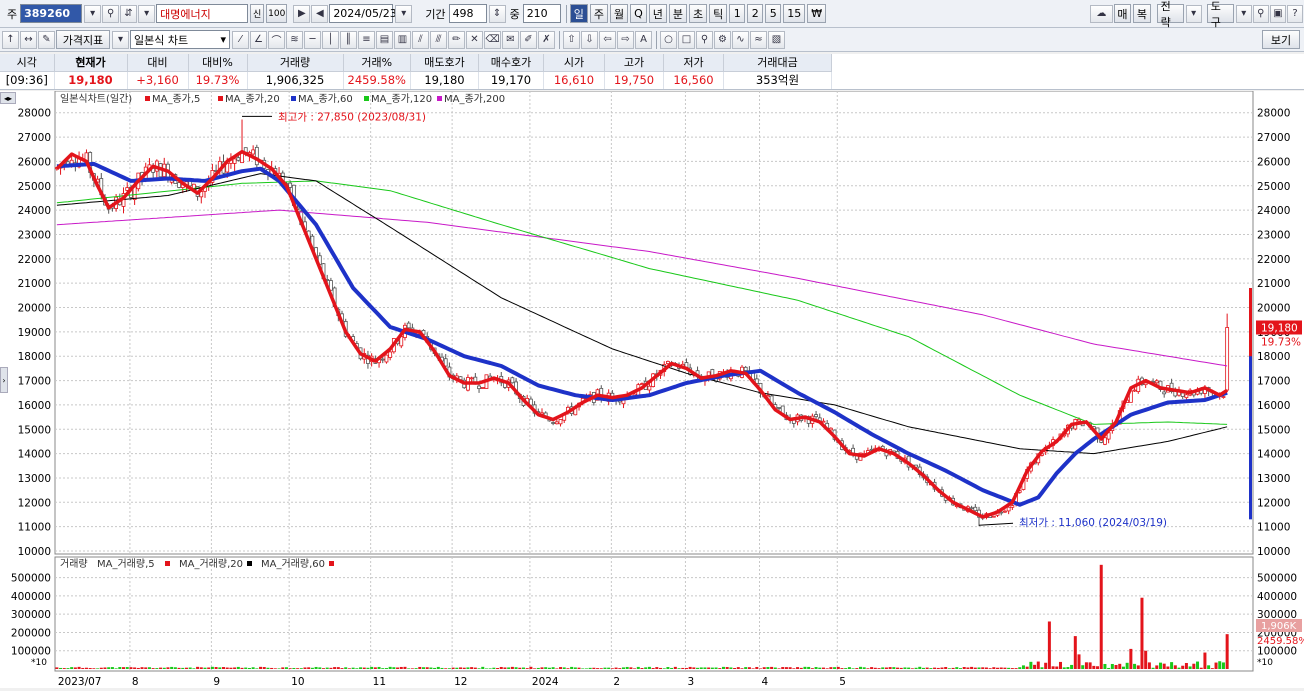 Image resolution: width=1304 pixels, height=691 pixels. I want to click on y-tick-label-left: 11000, so click(34, 528).